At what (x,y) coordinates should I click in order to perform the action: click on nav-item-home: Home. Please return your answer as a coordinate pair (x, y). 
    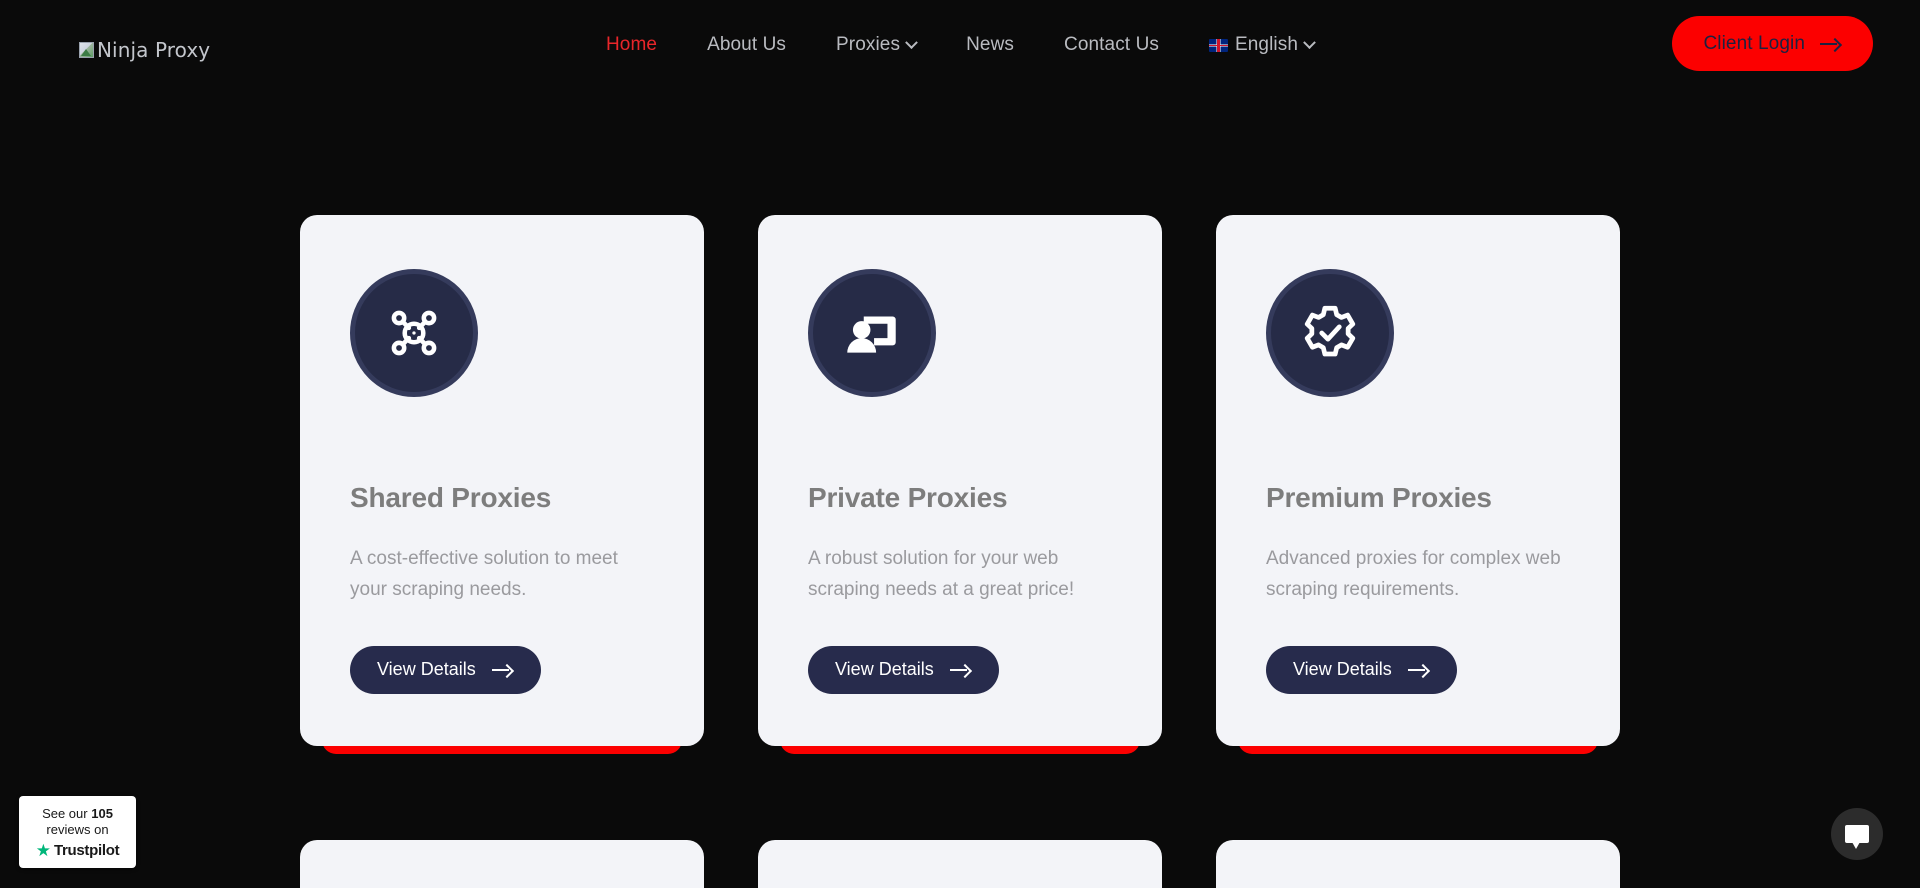
    Looking at the image, I should click on (631, 45).